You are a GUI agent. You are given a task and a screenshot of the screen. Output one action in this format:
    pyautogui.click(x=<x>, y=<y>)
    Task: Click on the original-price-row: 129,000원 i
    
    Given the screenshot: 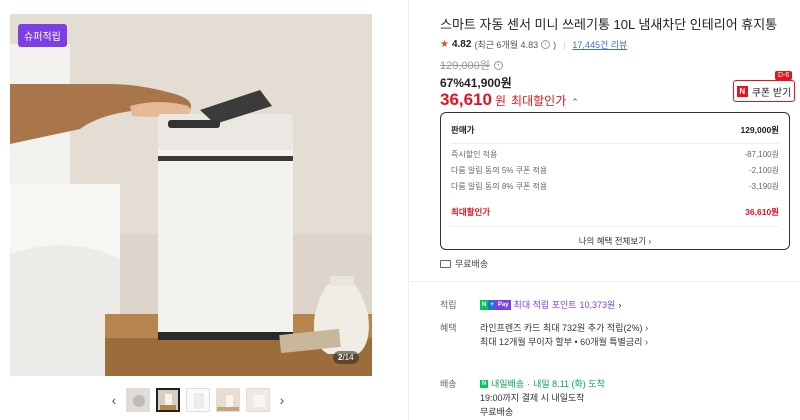 What is the action you would take?
    pyautogui.click(x=471, y=65)
    